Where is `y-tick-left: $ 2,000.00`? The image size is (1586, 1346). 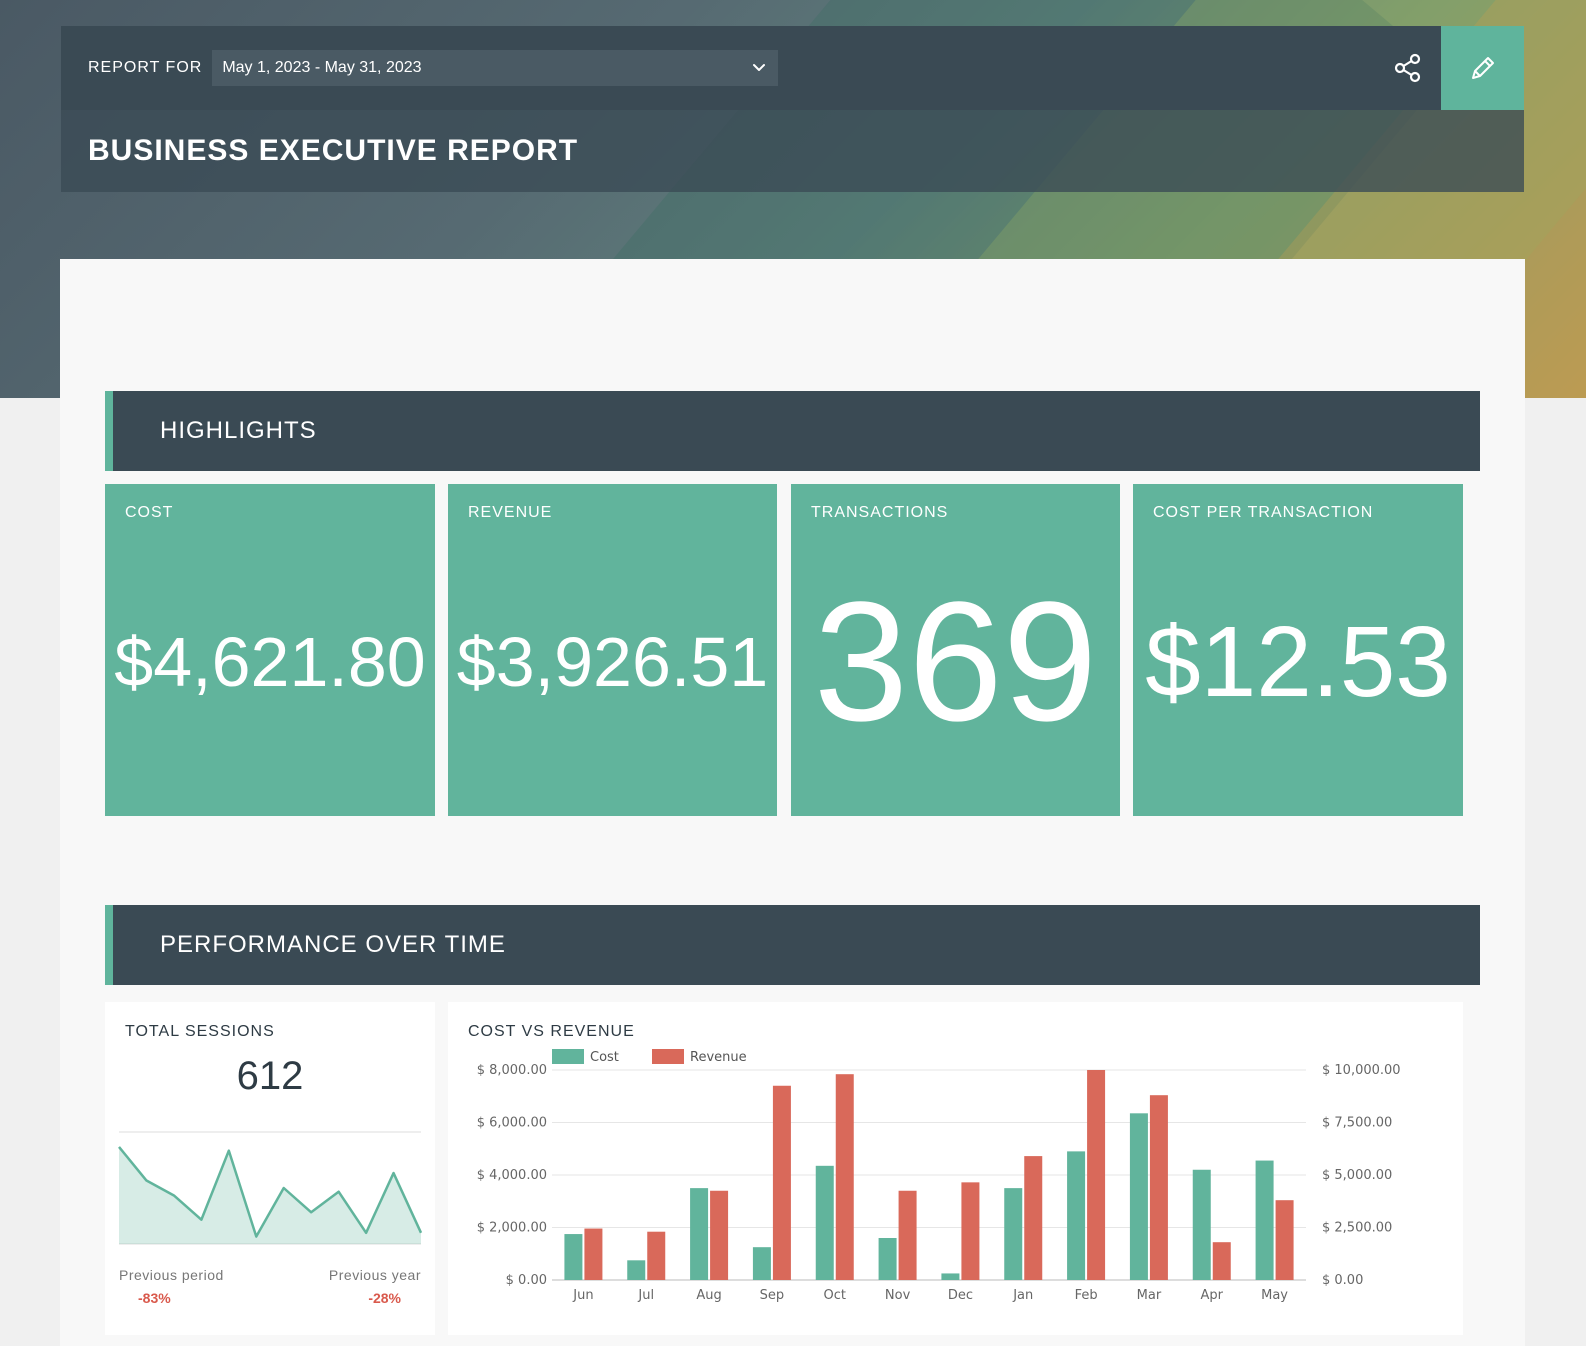
y-tick-left: $ 2,000.00 is located at coordinates (512, 1228).